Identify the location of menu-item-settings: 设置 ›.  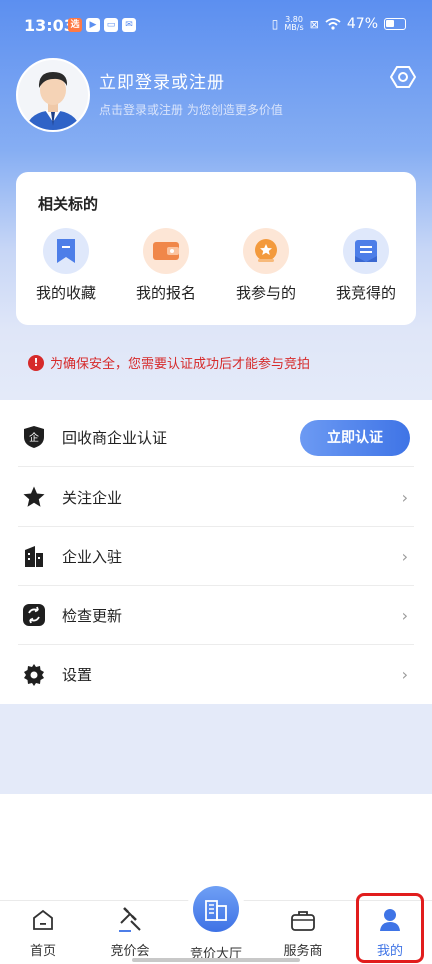
(216, 674).